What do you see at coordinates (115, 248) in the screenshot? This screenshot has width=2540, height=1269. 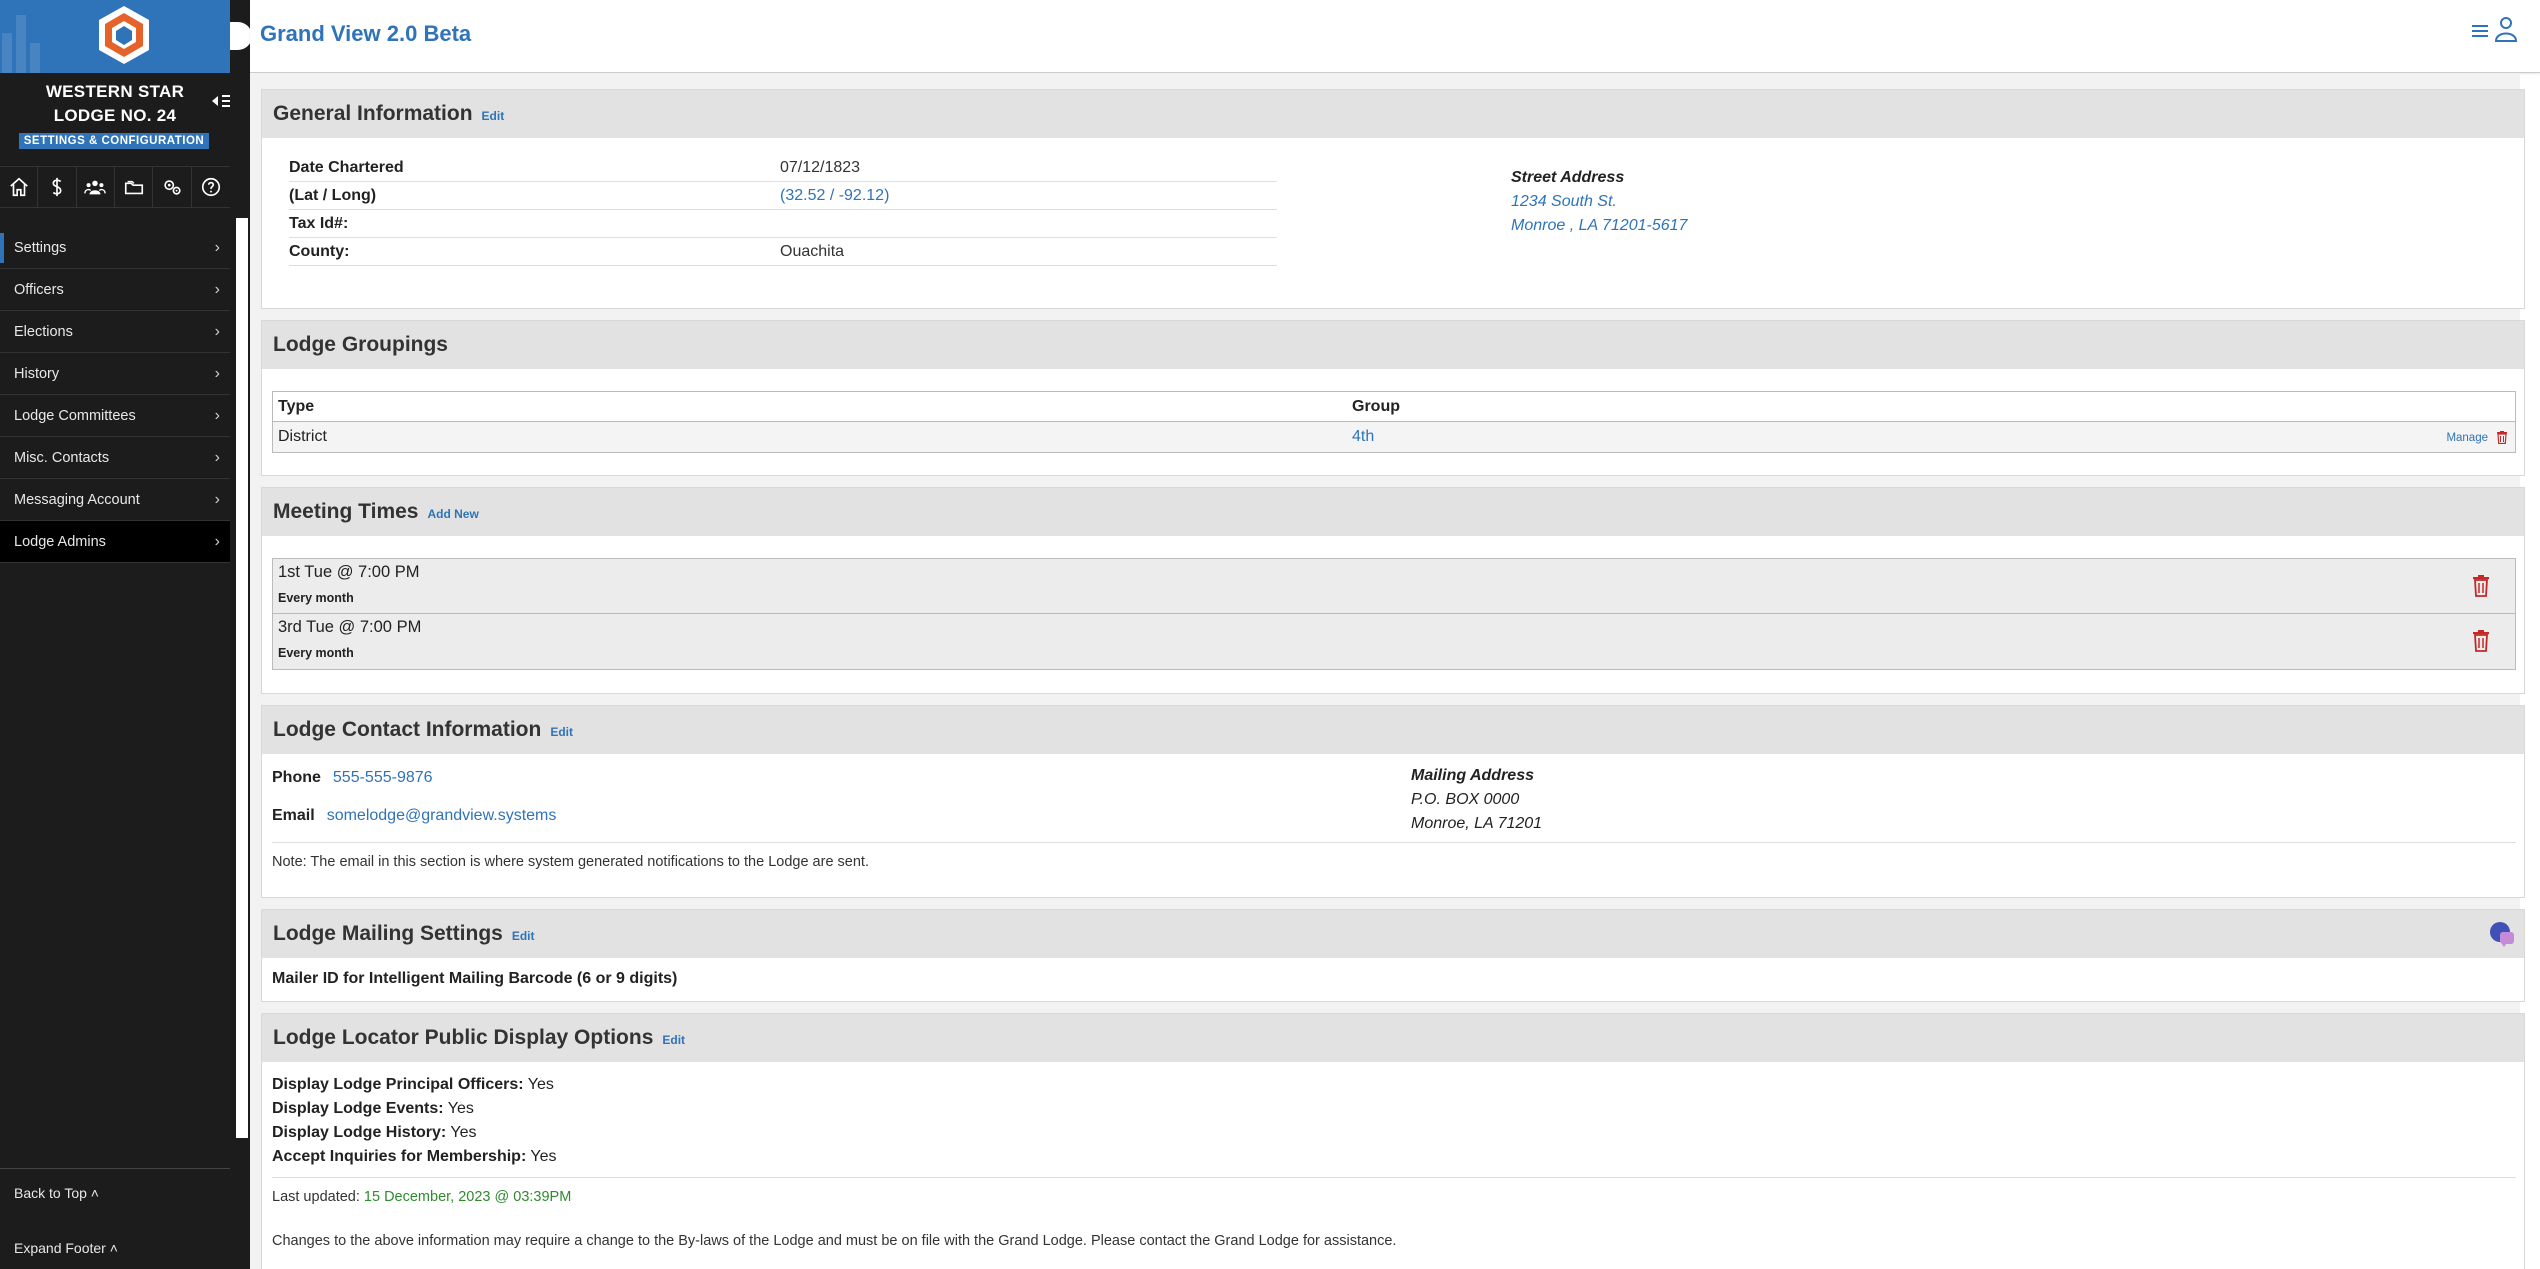 I see `sidebar-item-settings: Settings ›` at bounding box center [115, 248].